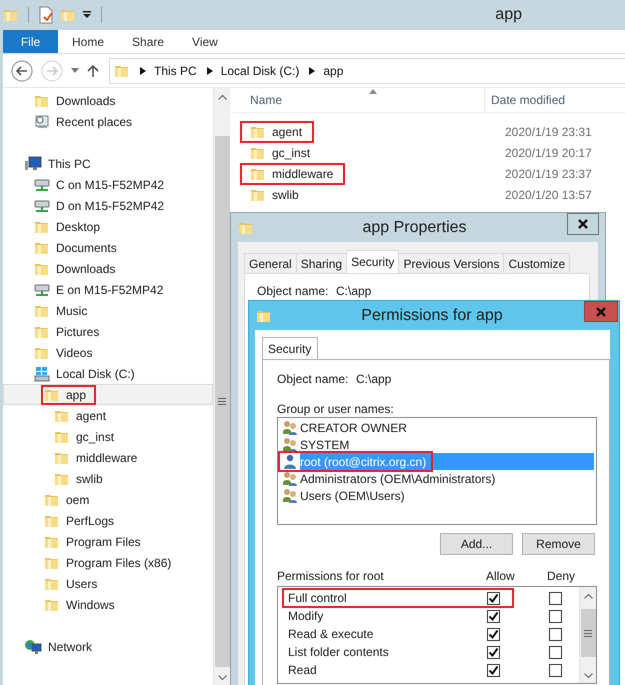 Image resolution: width=625 pixels, height=685 pixels. Describe the element at coordinates (110, 205) in the screenshot. I see `sidebar-item: D on M15-F52MP42` at that location.